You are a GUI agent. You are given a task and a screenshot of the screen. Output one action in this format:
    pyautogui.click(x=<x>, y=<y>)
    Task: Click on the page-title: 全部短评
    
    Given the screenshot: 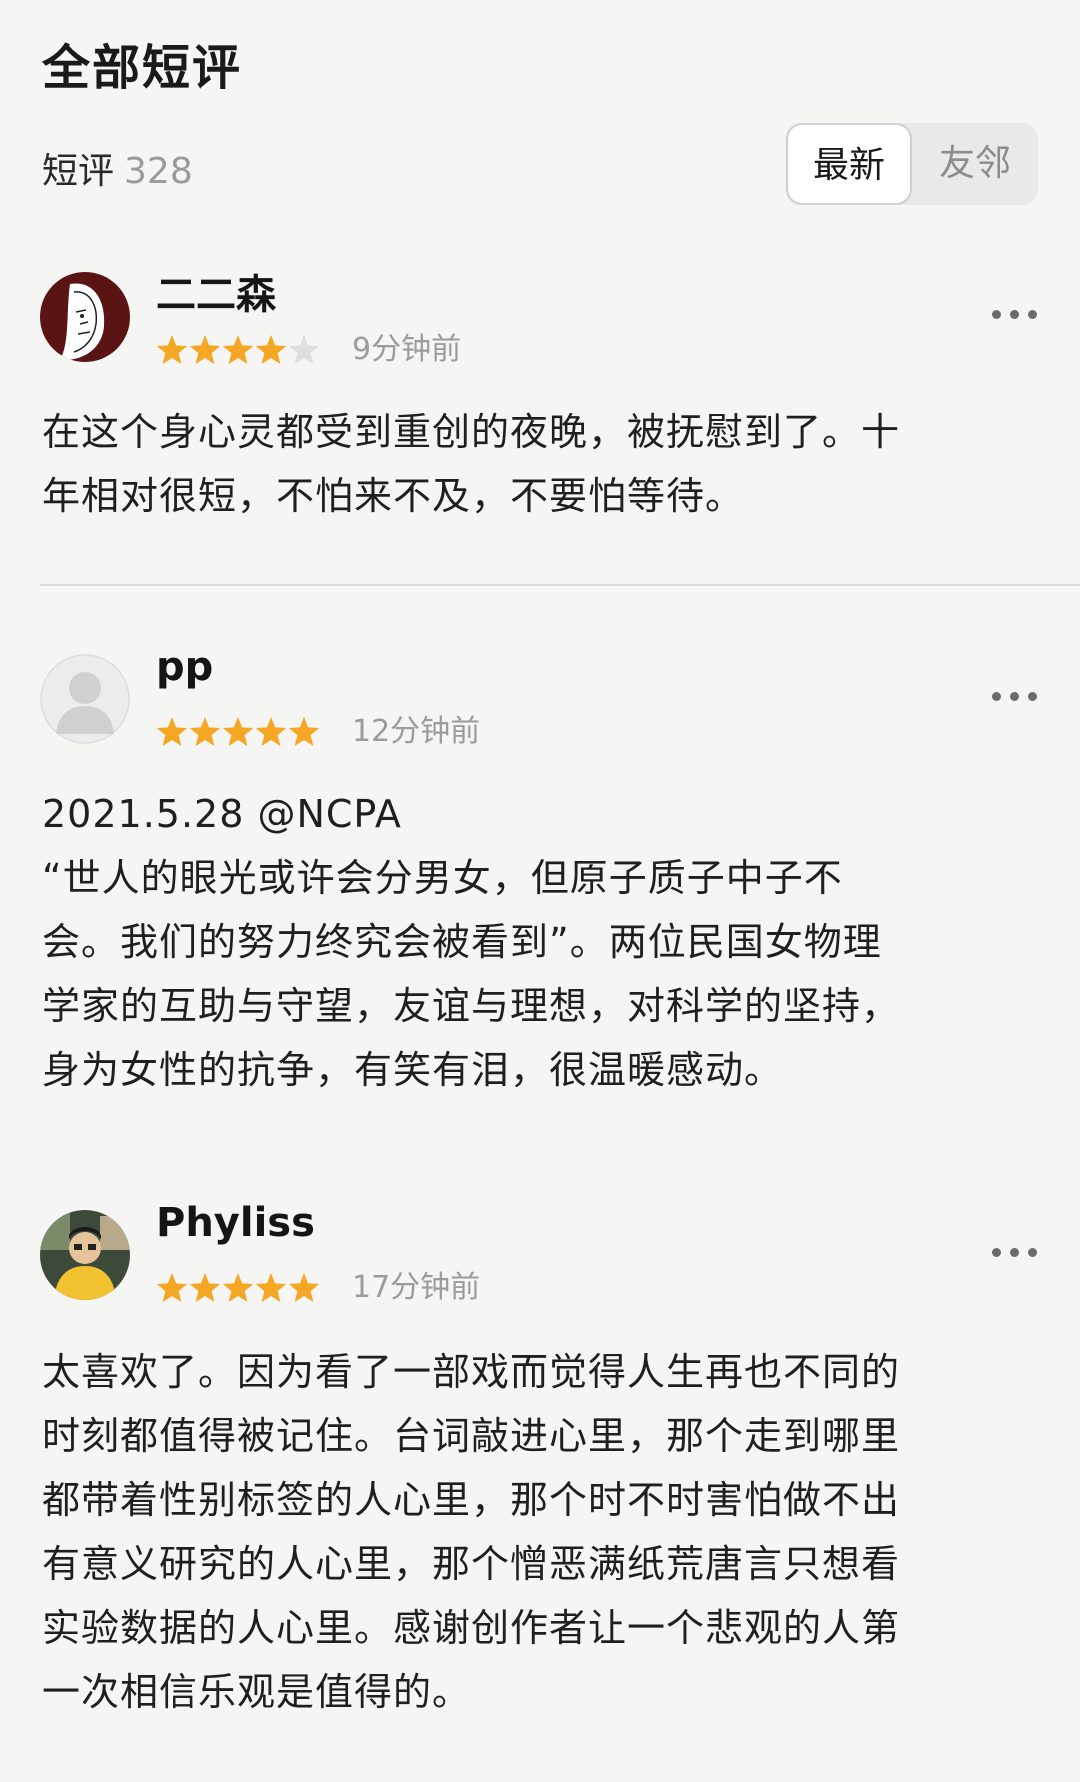 What is the action you would take?
    pyautogui.click(x=142, y=68)
    